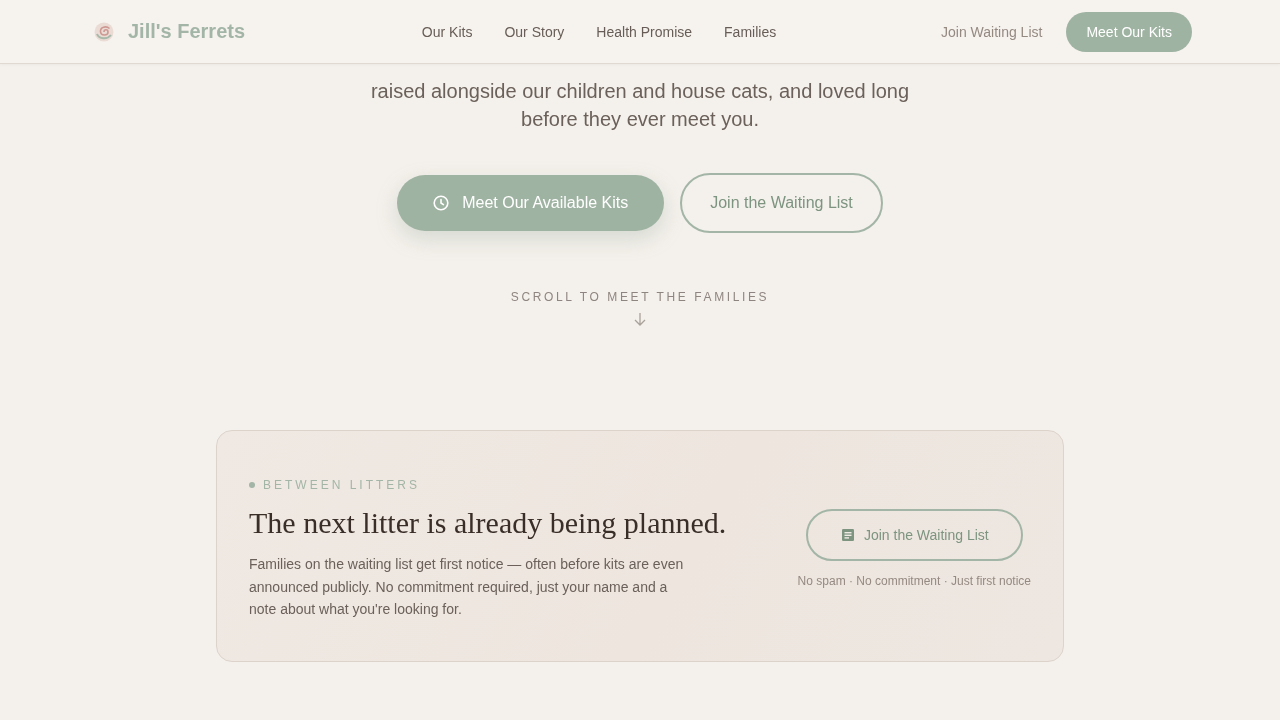 The height and width of the screenshot is (720, 1280). What do you see at coordinates (750, 31) in the screenshot?
I see `nav-link: Families` at bounding box center [750, 31].